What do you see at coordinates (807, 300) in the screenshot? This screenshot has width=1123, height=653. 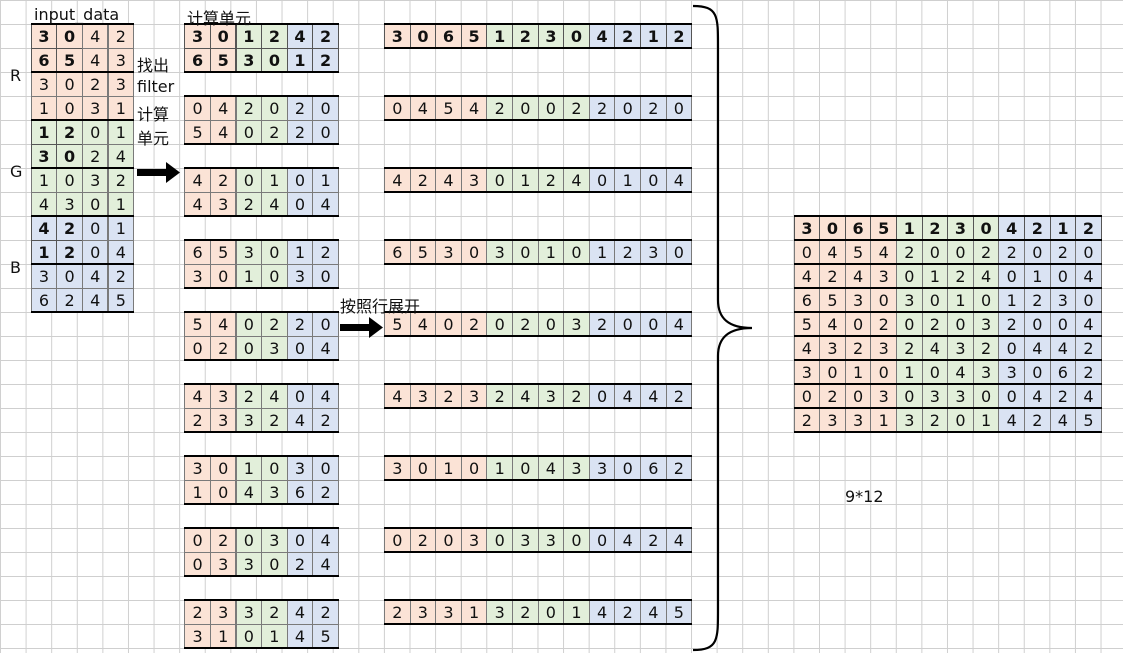 I see `matrix-cell: 6` at bounding box center [807, 300].